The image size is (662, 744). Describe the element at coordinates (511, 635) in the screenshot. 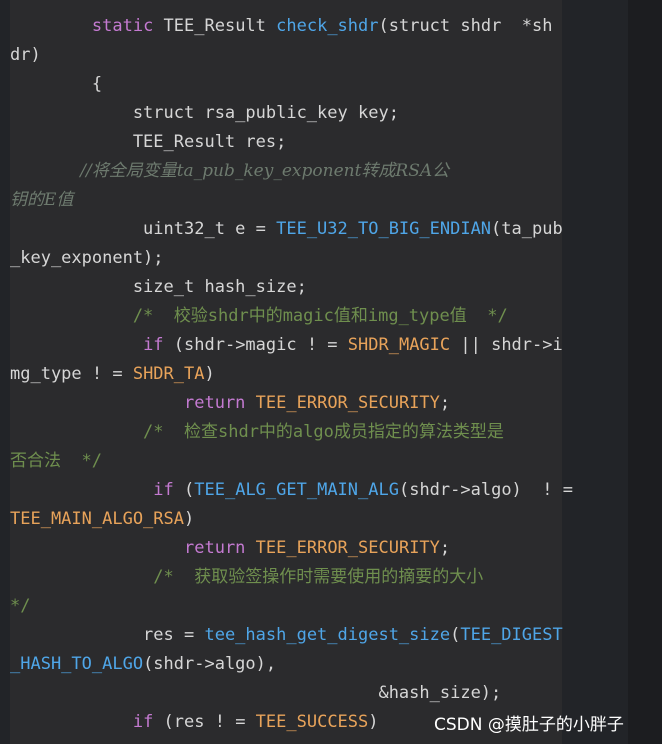

I see `code-token: TEE_DIGEST` at that location.